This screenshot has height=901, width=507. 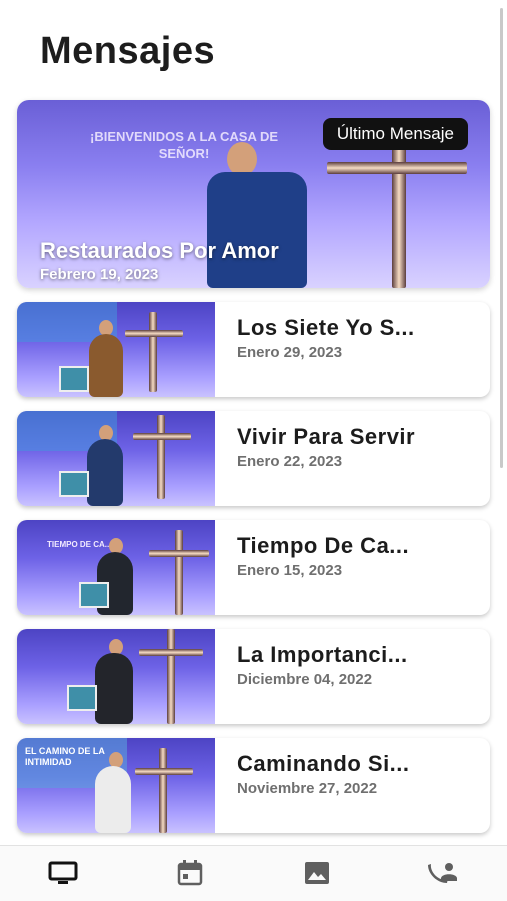 What do you see at coordinates (253, 873) in the screenshot?
I see `bottom-navigation` at bounding box center [253, 873].